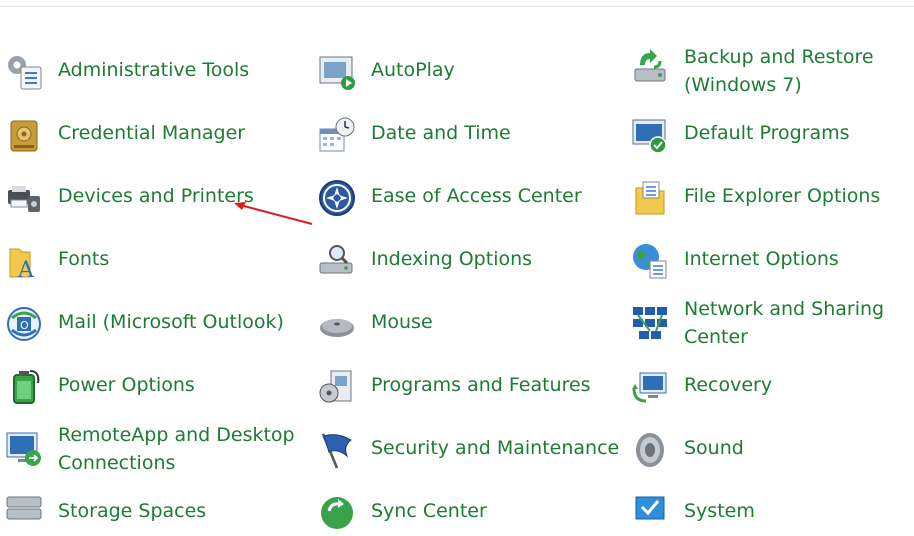  I want to click on label-line-2: Connections, so click(117, 463).